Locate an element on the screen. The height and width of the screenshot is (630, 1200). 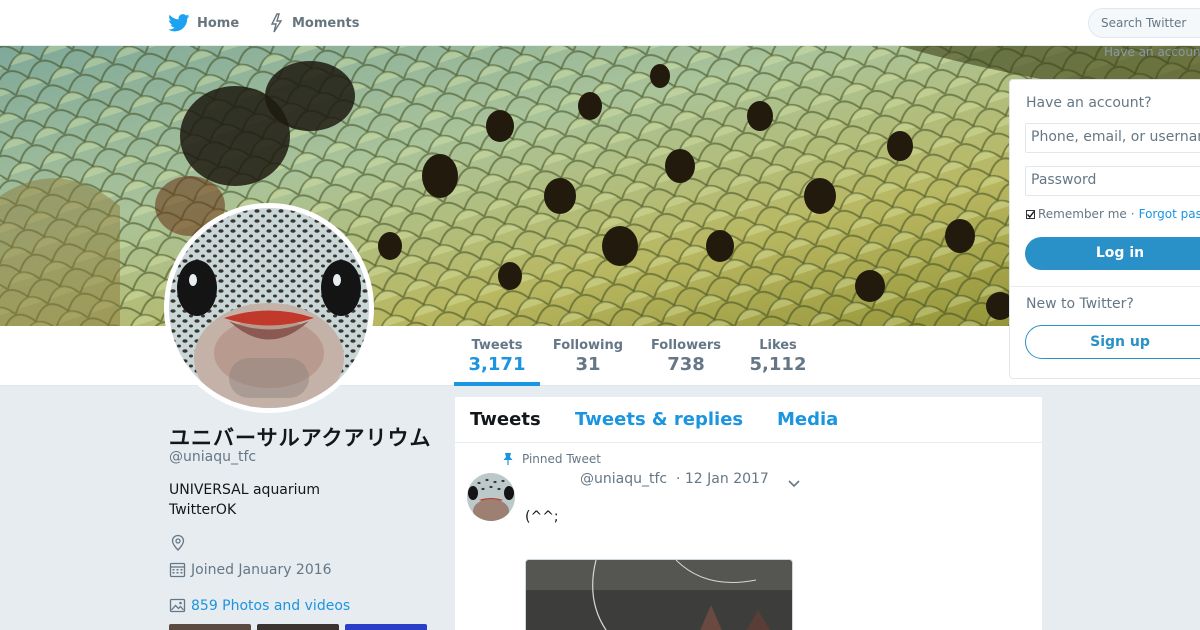
profile-photos-label: 859 Photos and videos is located at coordinates (271, 605).